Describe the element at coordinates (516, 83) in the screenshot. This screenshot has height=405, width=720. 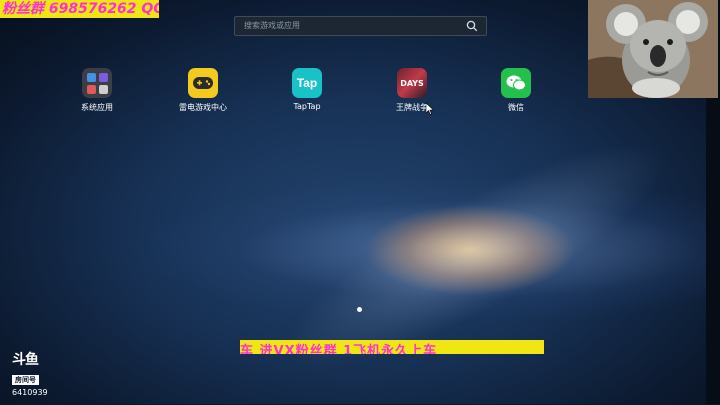
I see `wechat-icon` at that location.